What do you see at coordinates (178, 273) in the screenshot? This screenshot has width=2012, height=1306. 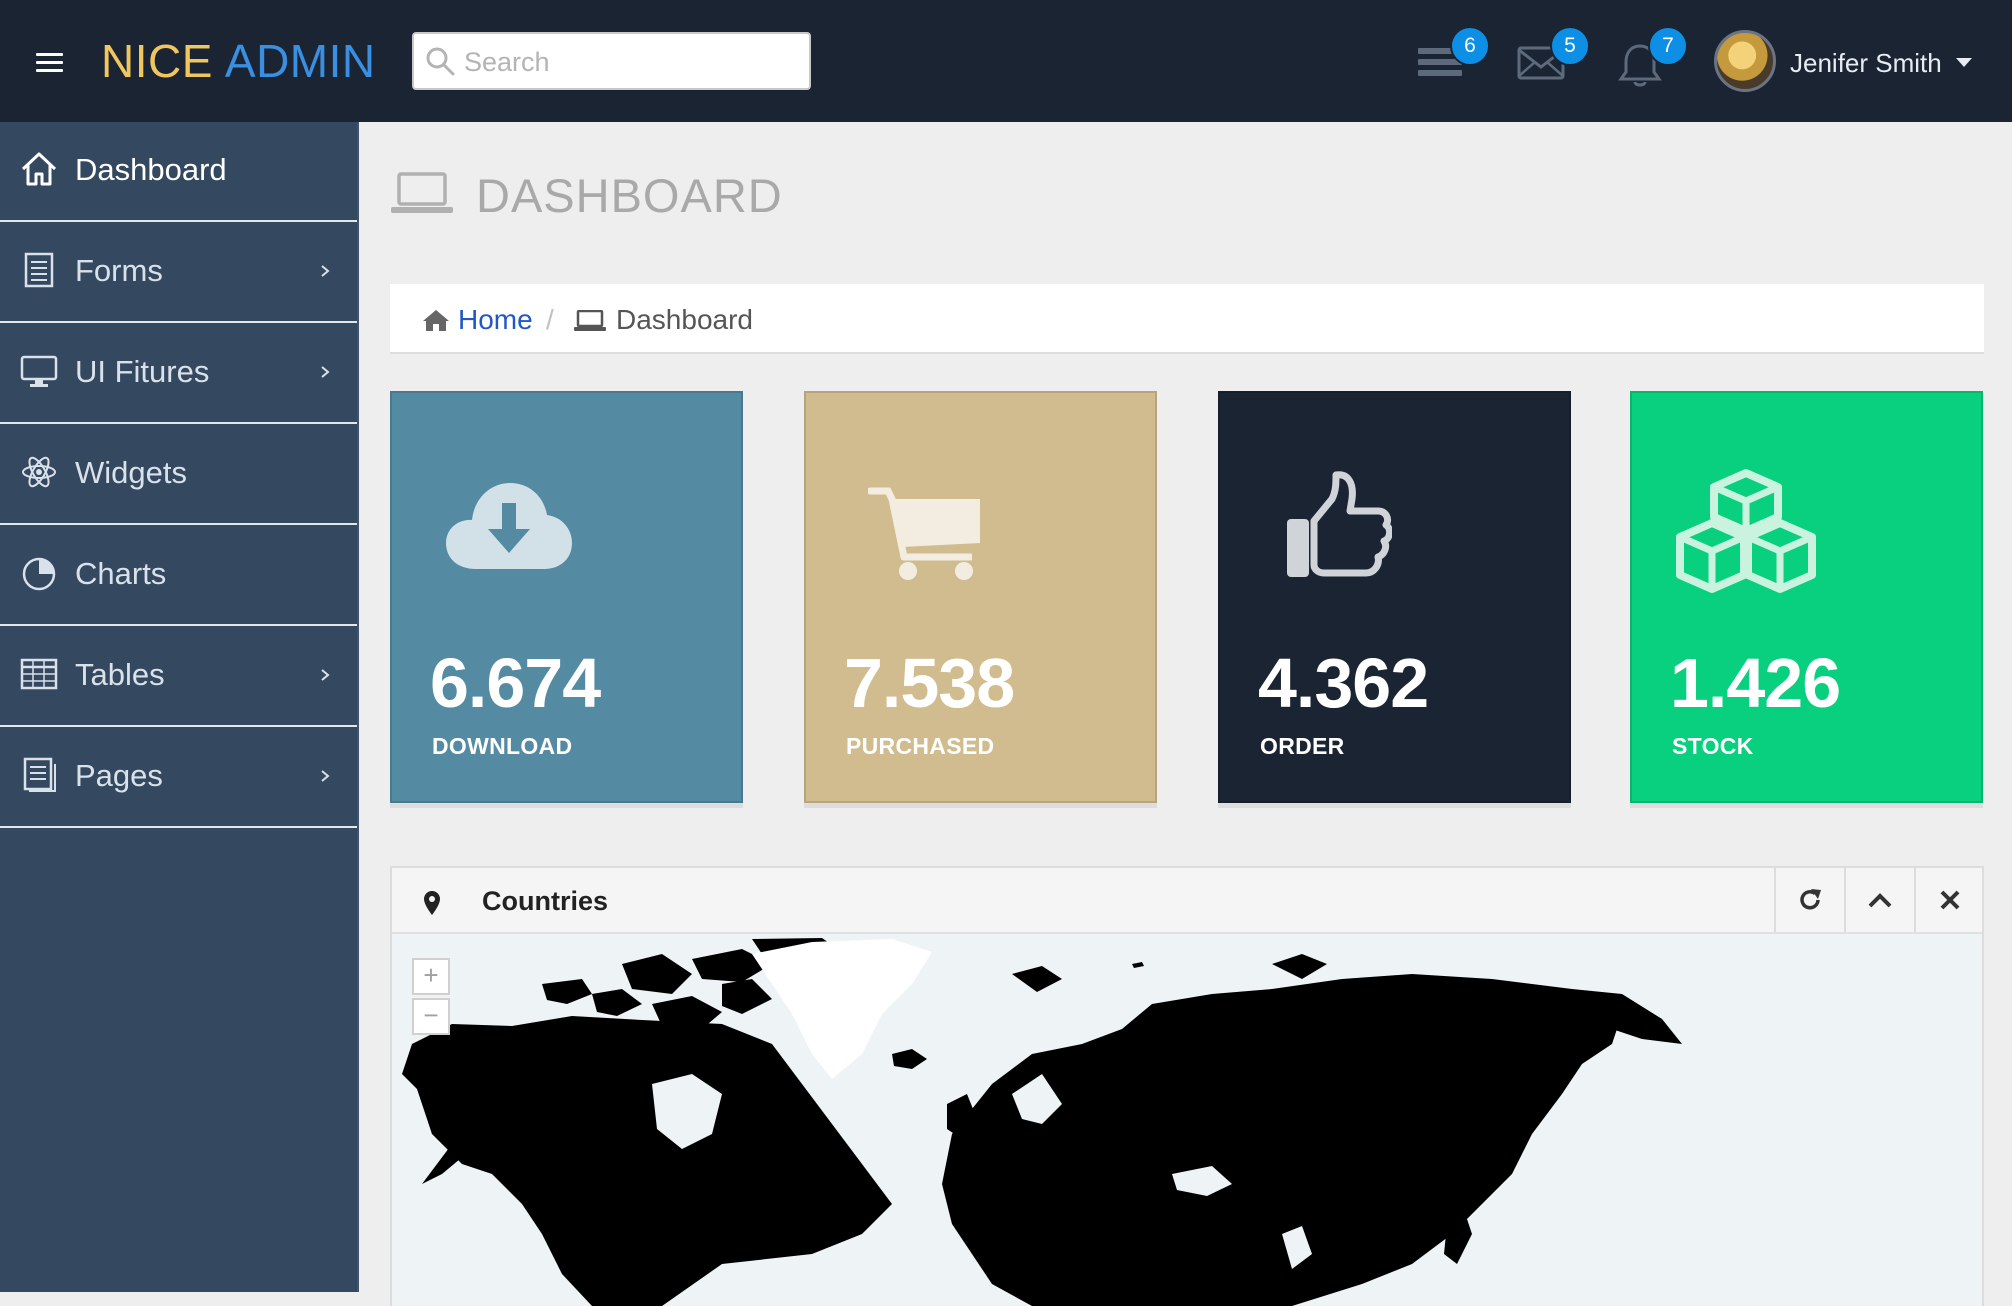 I see `sidebar-item-forms: Forms` at bounding box center [178, 273].